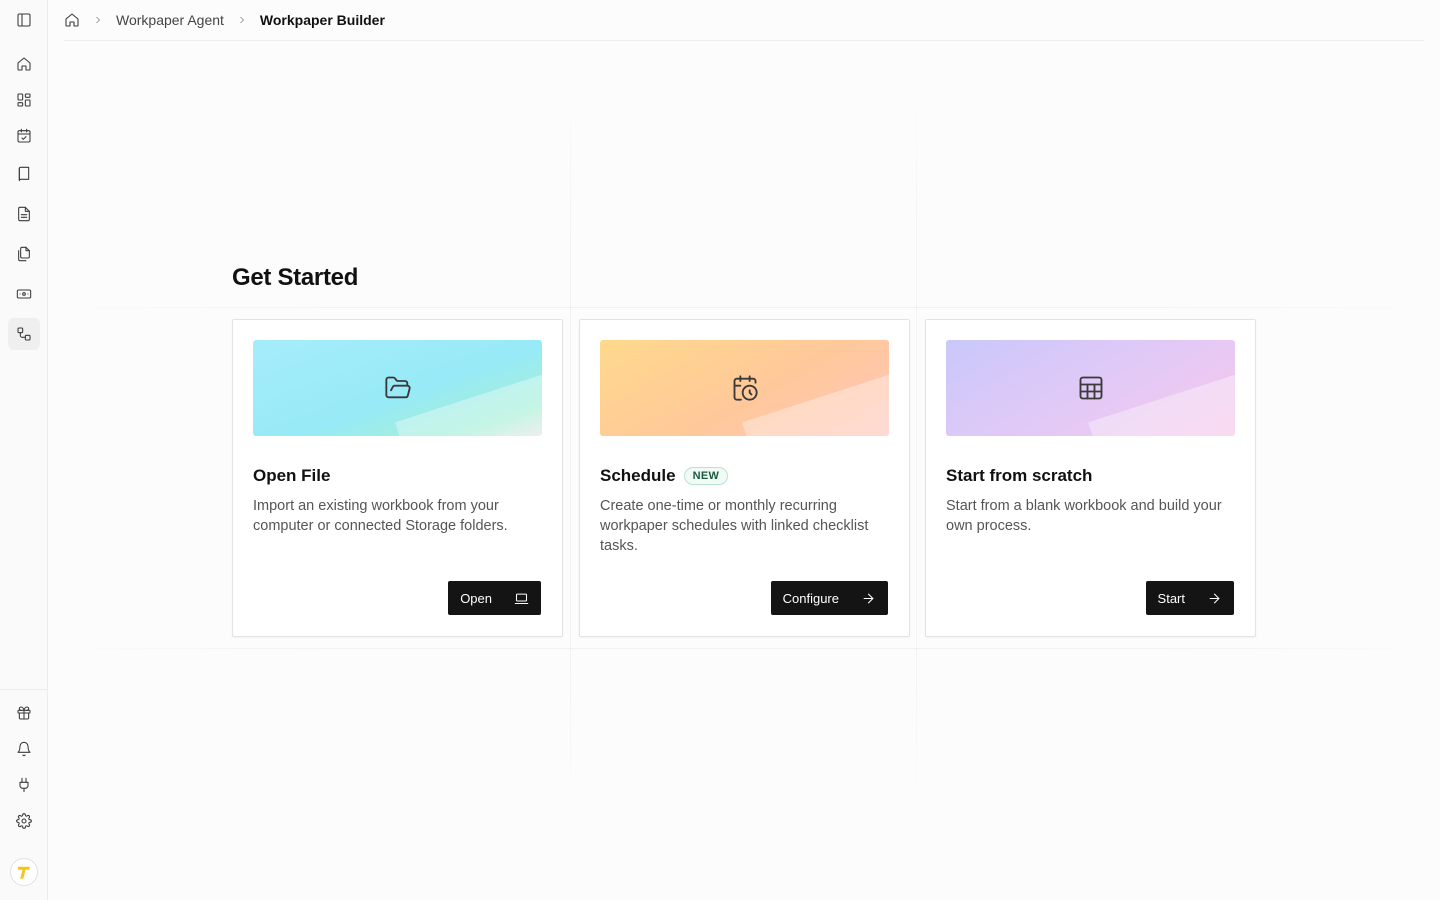 The width and height of the screenshot is (1440, 900). I want to click on file-text-icon, so click(24, 214).